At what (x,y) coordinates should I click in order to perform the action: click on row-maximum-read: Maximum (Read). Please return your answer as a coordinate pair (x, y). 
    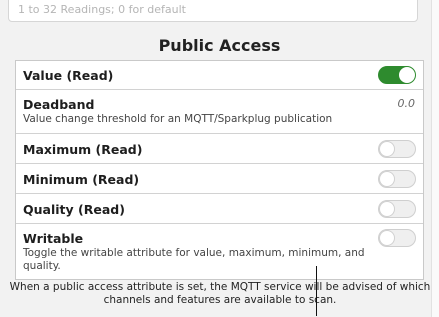
    Looking at the image, I should click on (219, 149).